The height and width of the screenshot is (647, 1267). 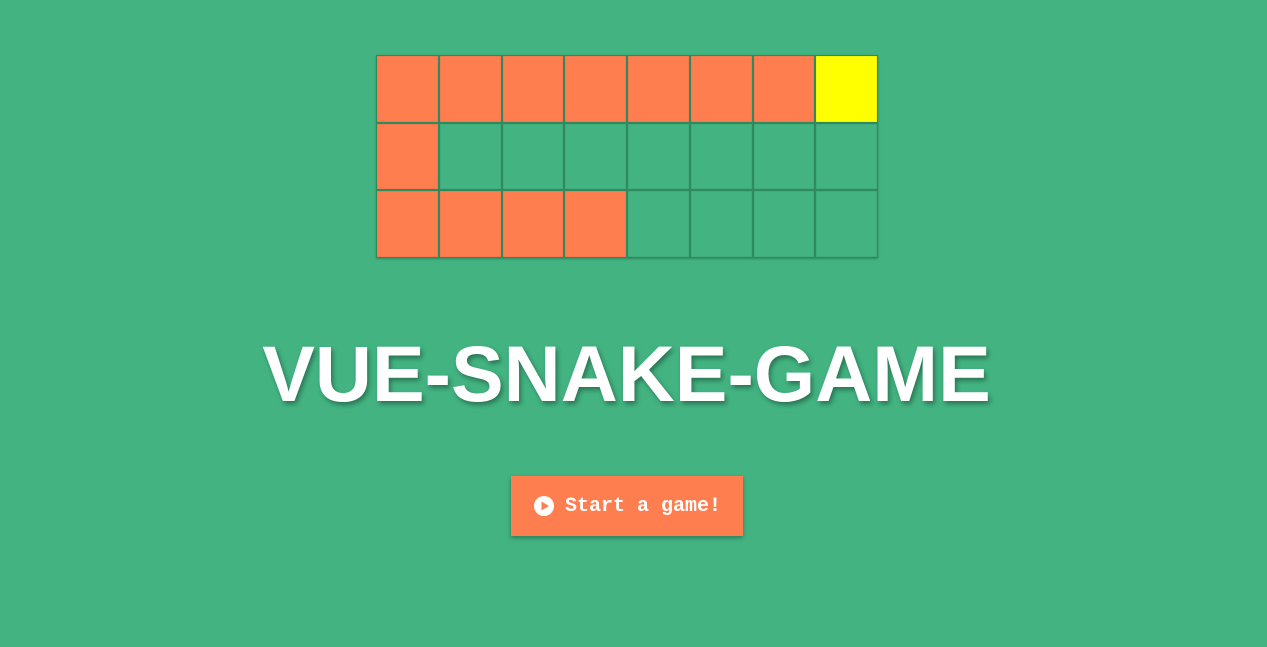 I want to click on start-game-button: Start a game!, so click(x=627, y=506).